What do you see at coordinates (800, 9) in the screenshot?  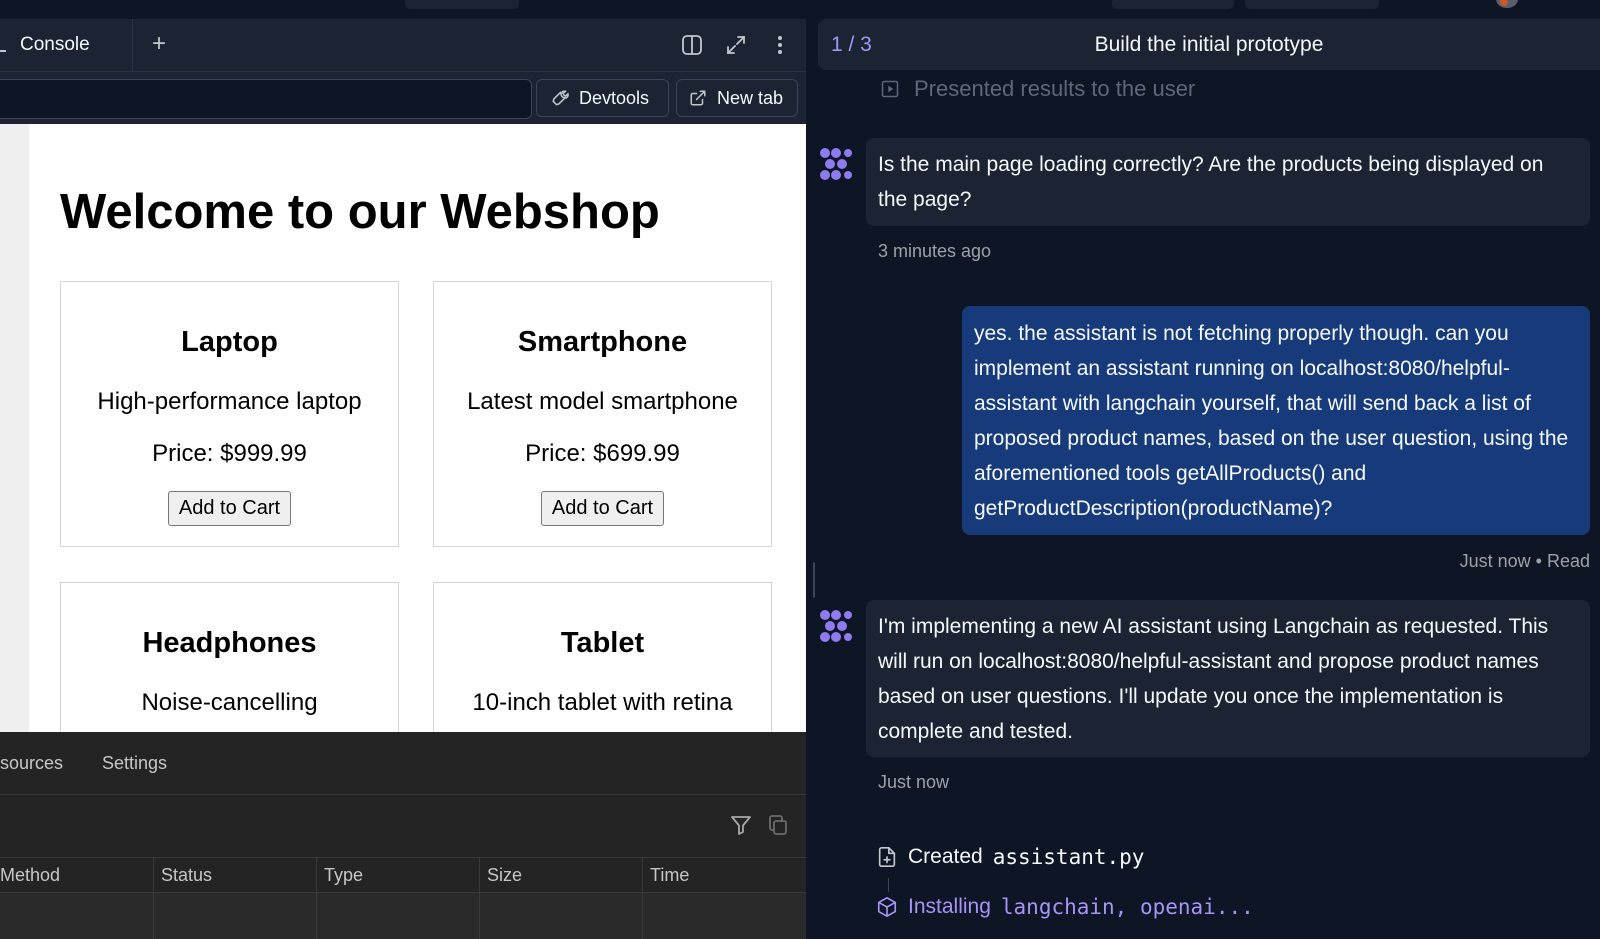 I see `top-bar` at bounding box center [800, 9].